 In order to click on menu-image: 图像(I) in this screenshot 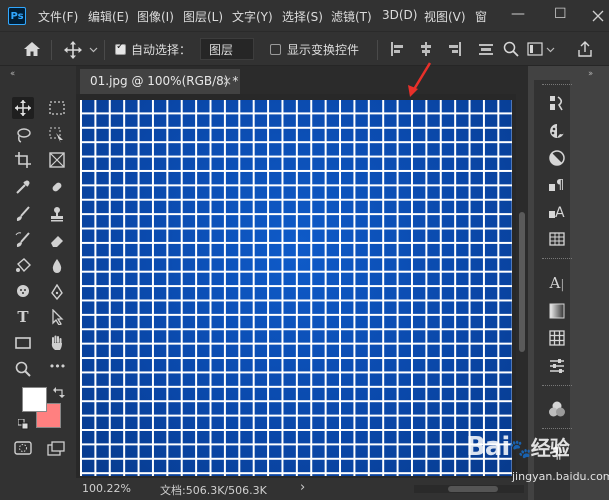, I will do `click(155, 16)`.